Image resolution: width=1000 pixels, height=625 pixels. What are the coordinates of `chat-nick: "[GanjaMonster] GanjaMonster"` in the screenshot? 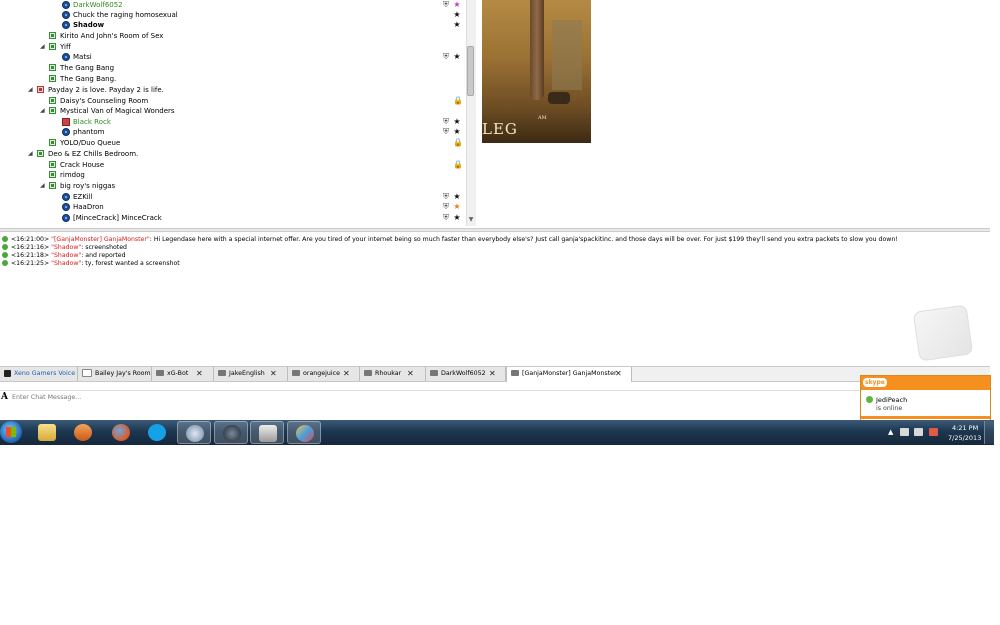 It's located at (100, 239).